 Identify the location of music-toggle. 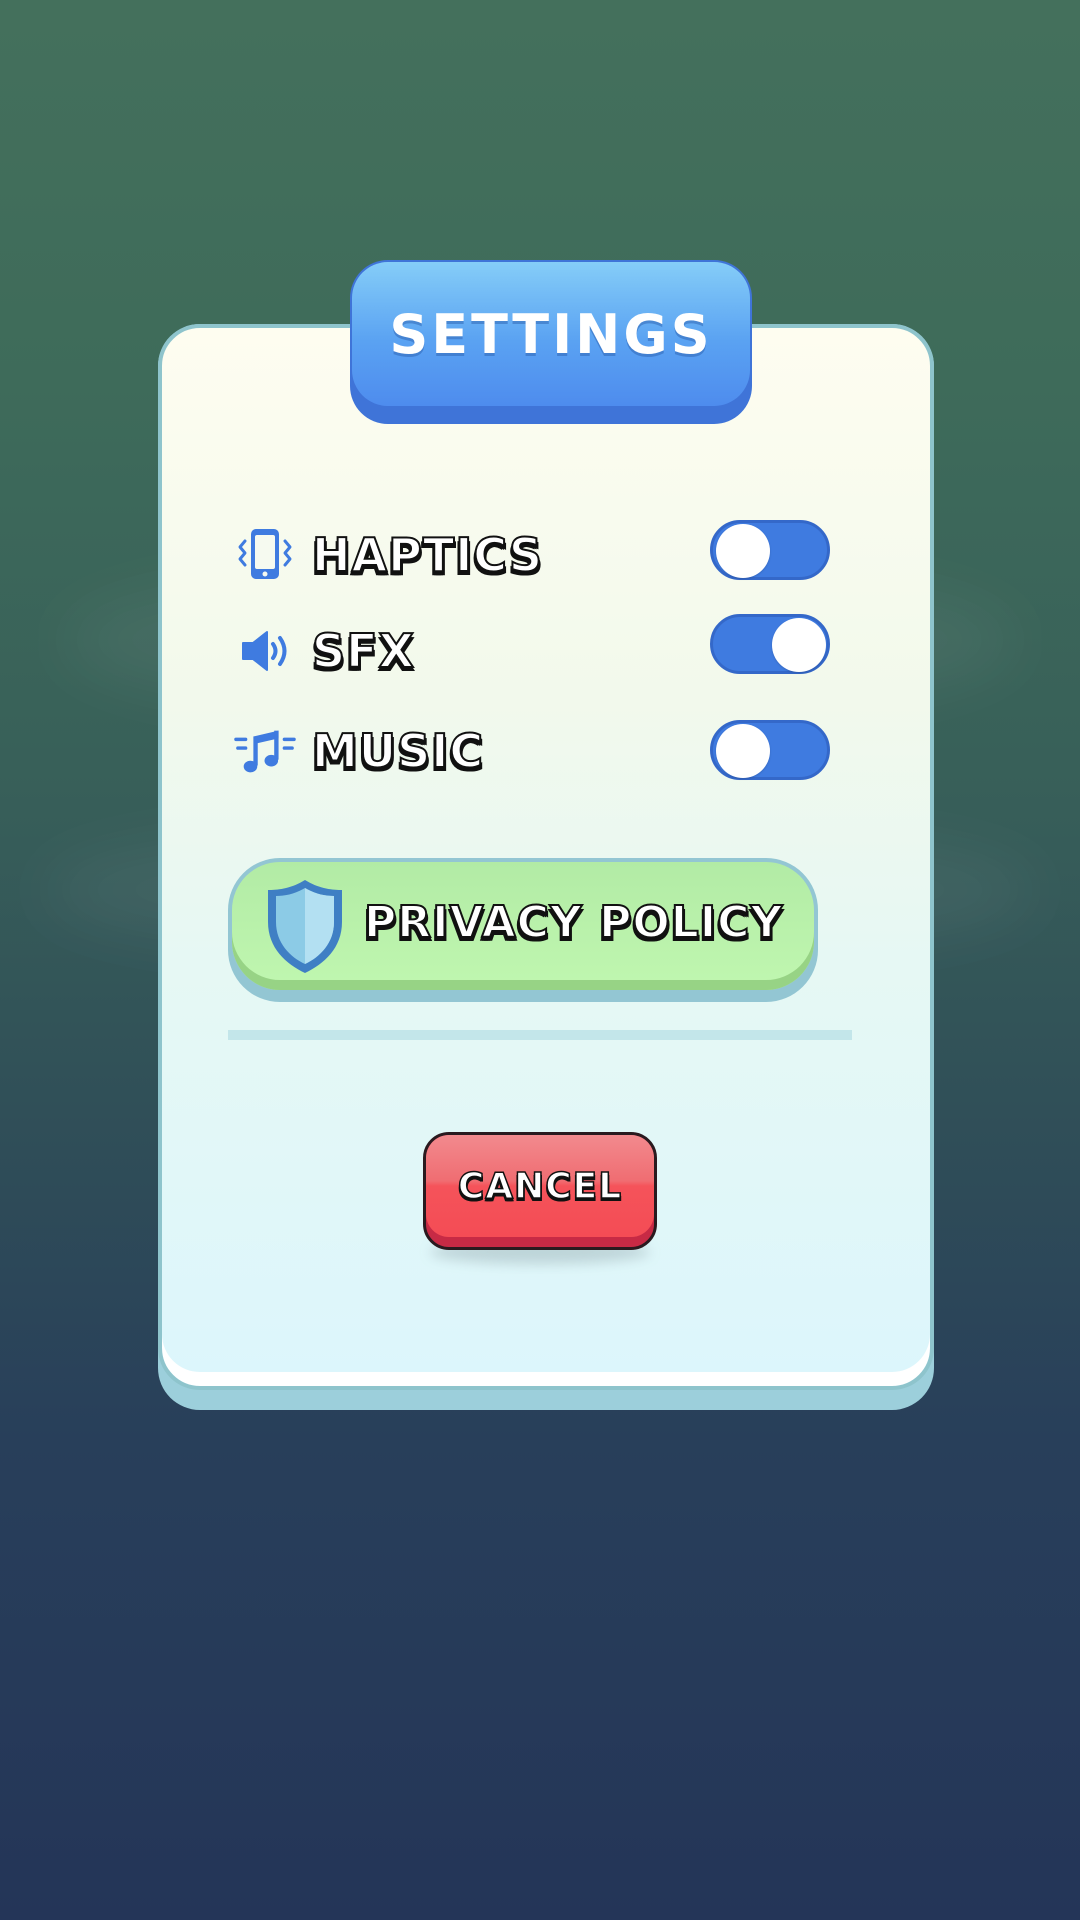
(770, 750).